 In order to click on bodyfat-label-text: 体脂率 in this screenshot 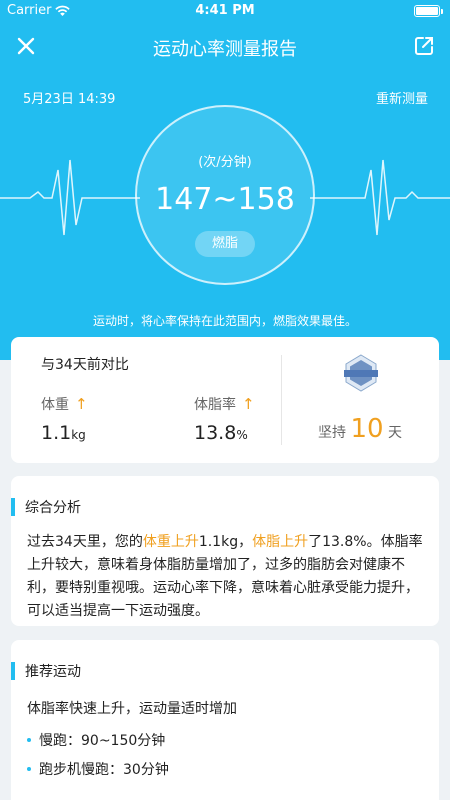, I will do `click(215, 405)`.